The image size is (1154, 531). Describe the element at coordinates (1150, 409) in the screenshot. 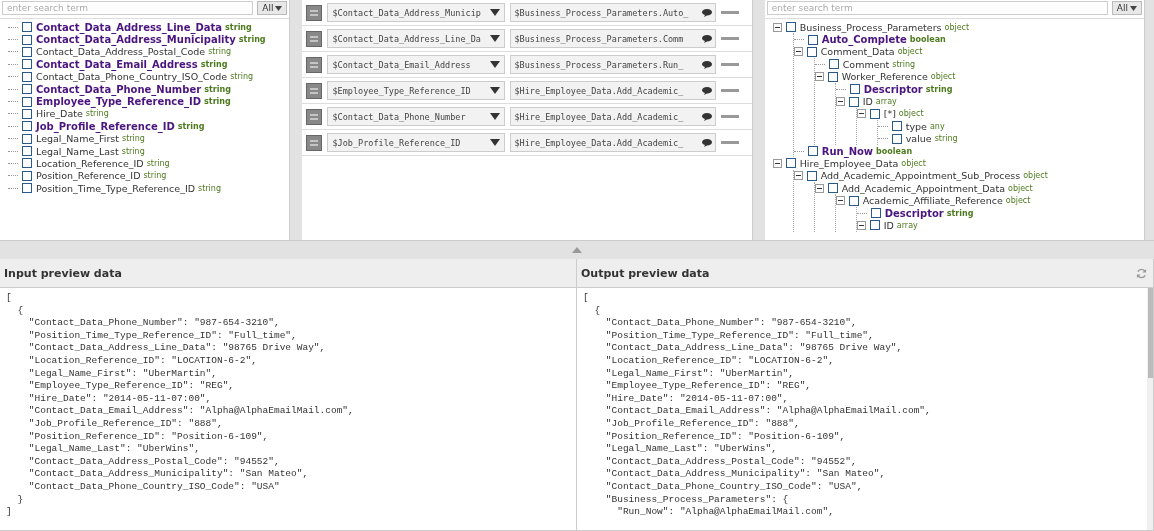

I see `scrollbar` at that location.